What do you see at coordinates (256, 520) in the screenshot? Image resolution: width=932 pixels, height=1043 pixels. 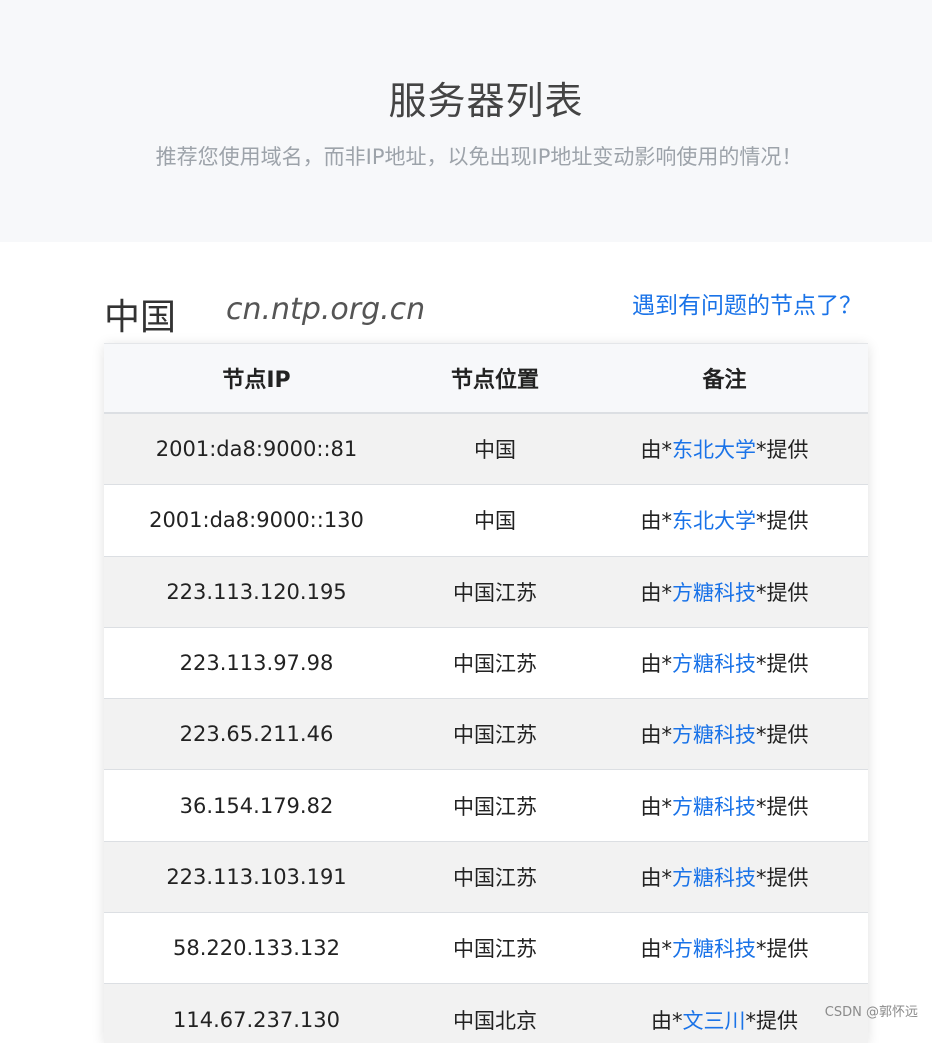 I see `cell-node-ip: 2001:da8:9000::130` at bounding box center [256, 520].